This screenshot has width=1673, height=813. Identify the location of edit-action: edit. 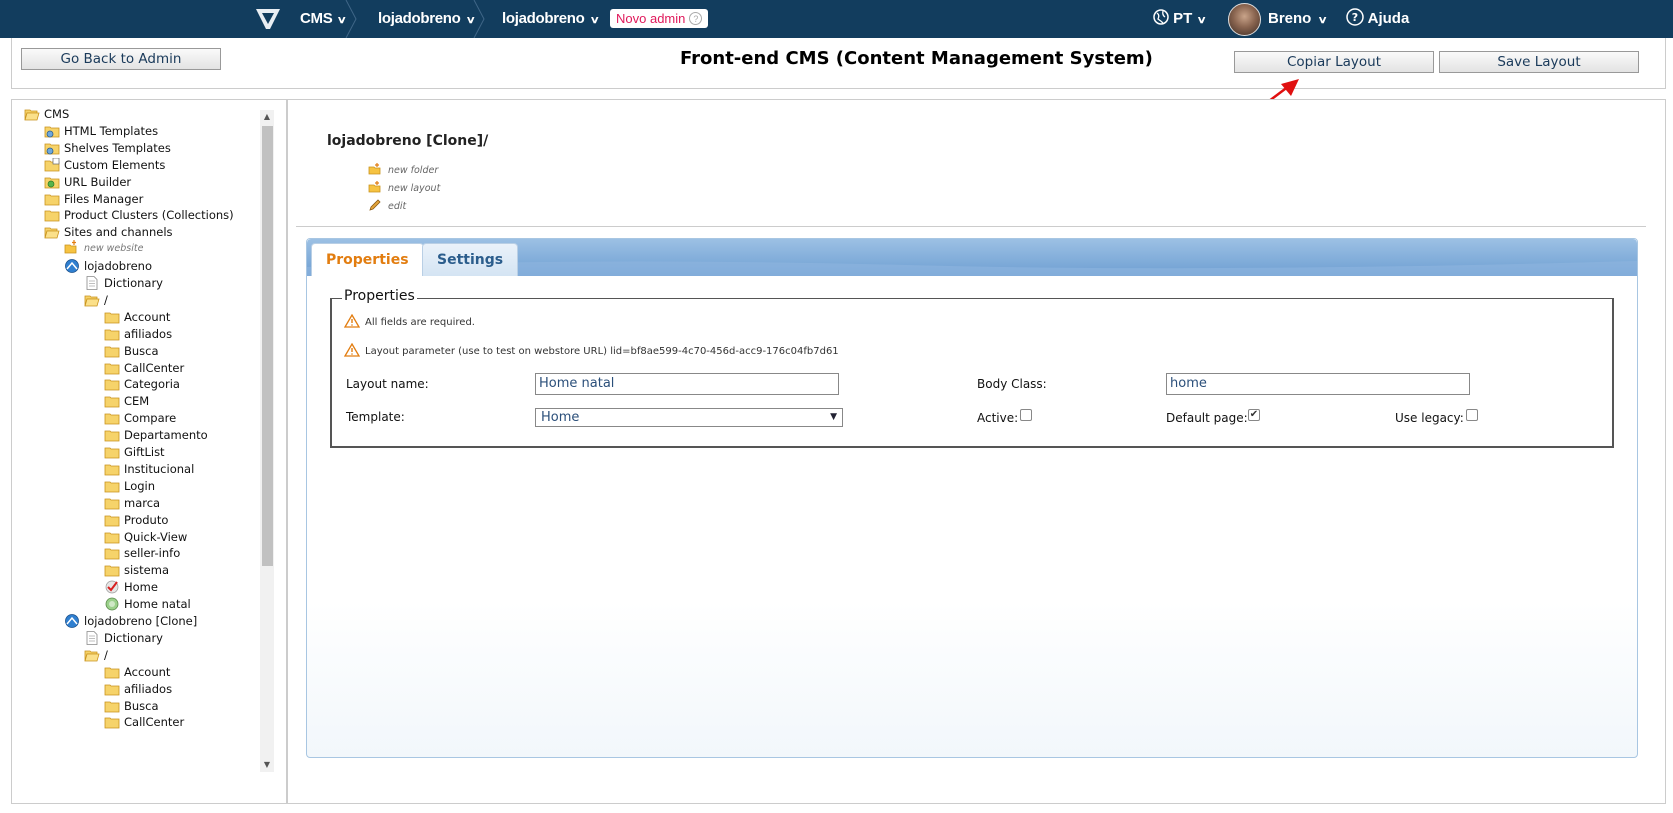
(387, 207).